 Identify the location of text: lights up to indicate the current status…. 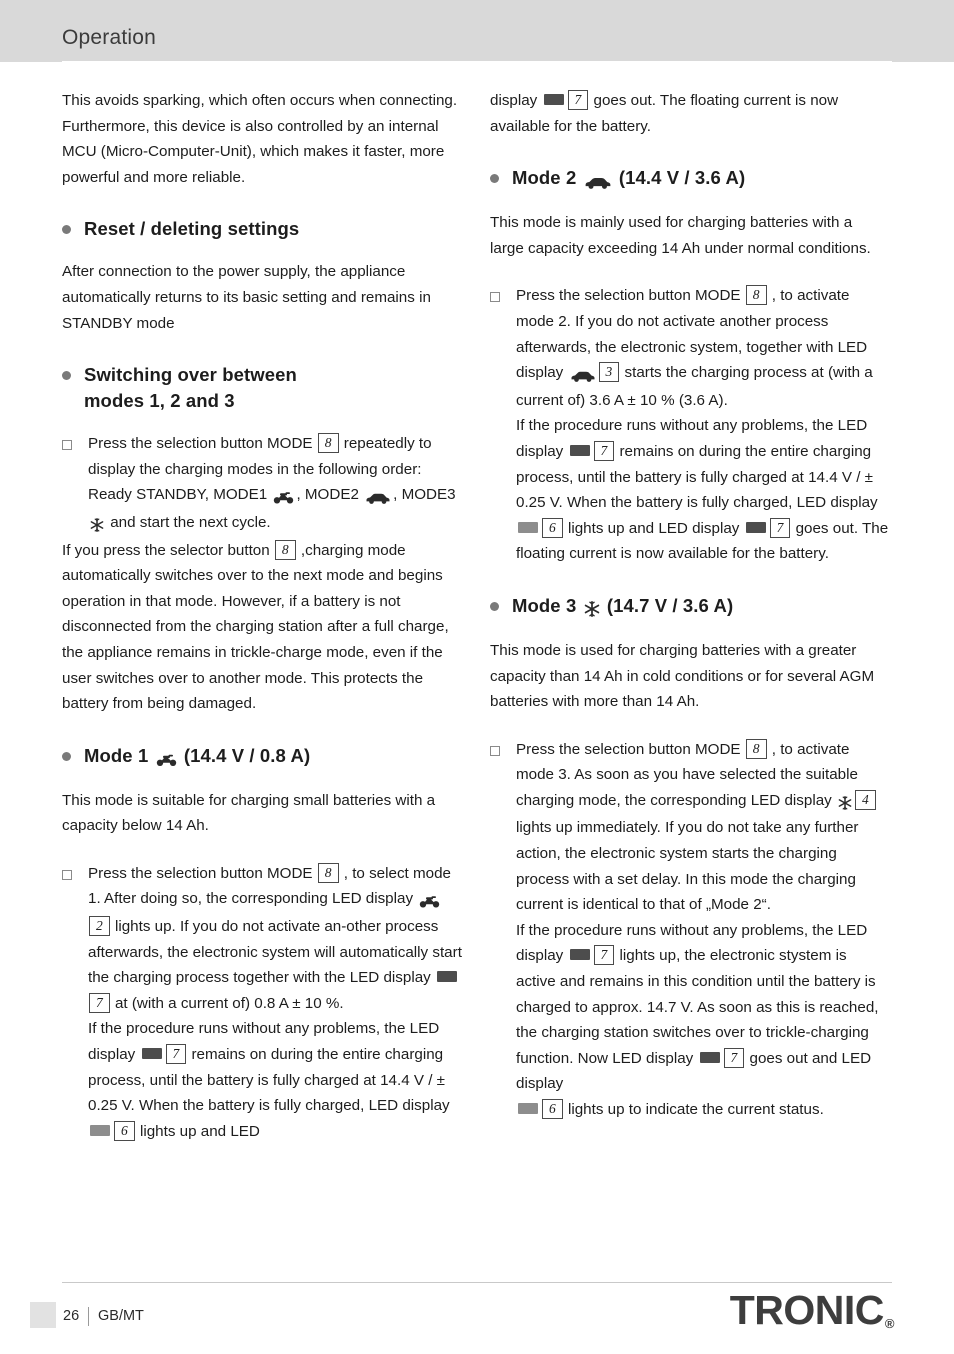
(695, 1109).